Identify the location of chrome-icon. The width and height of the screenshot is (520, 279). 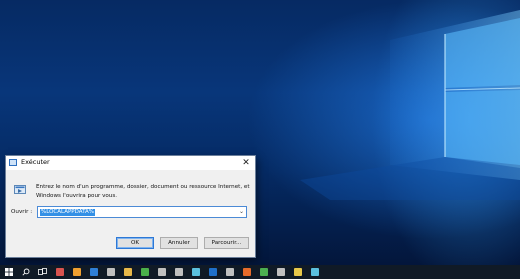
(263, 272).